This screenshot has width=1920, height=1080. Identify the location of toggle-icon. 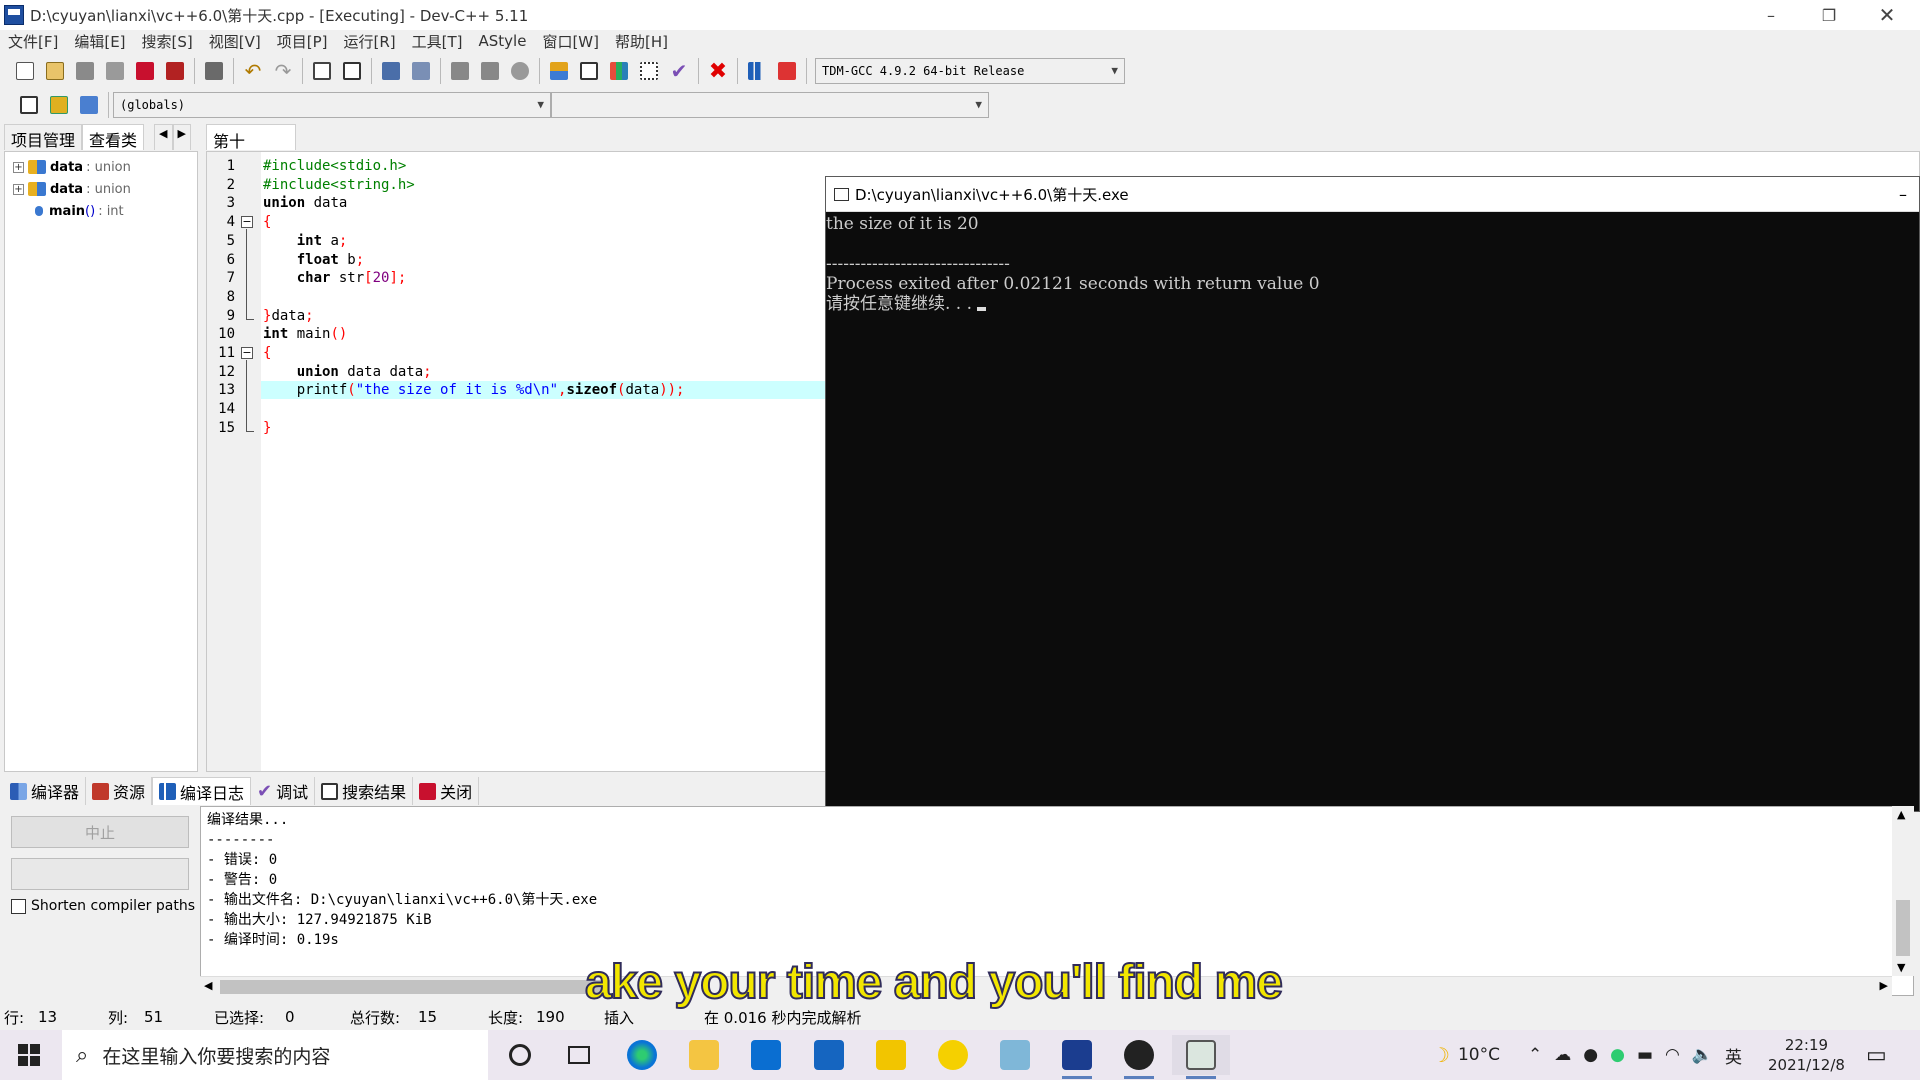
(89, 105).